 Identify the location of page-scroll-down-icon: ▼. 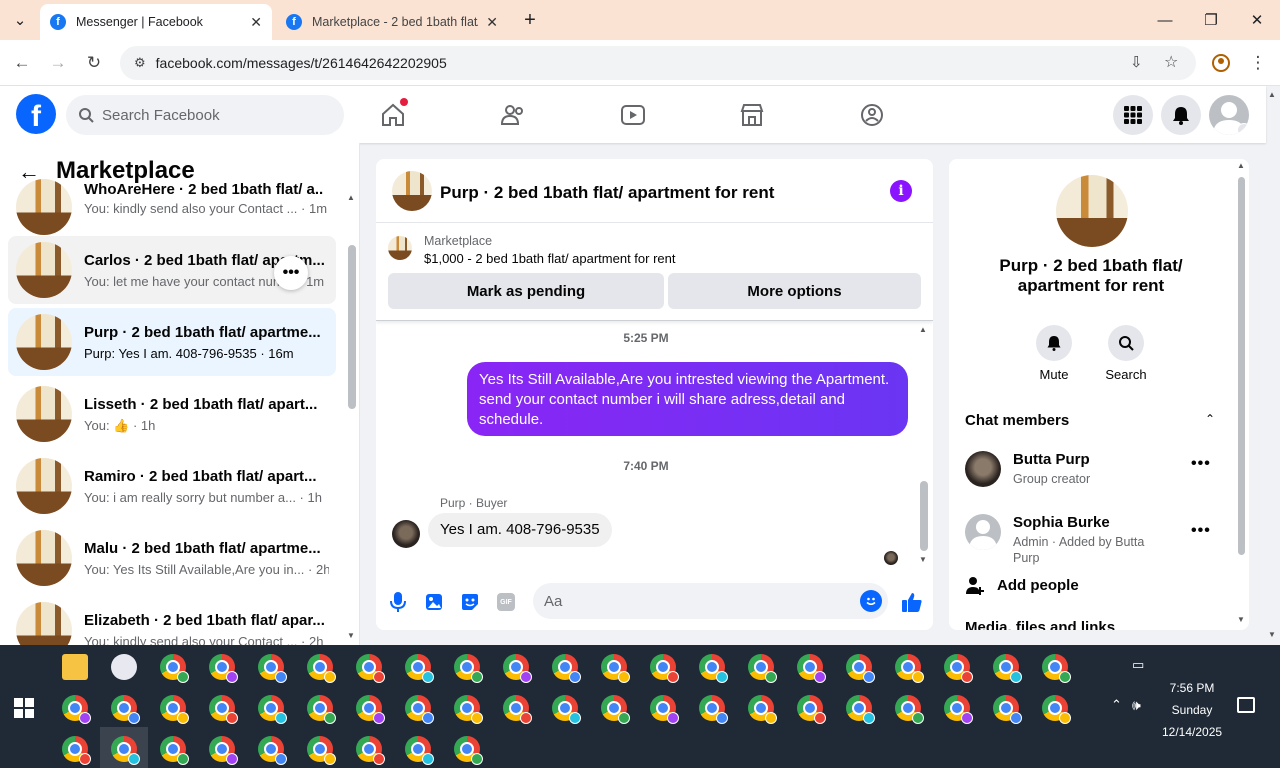
(1272, 634).